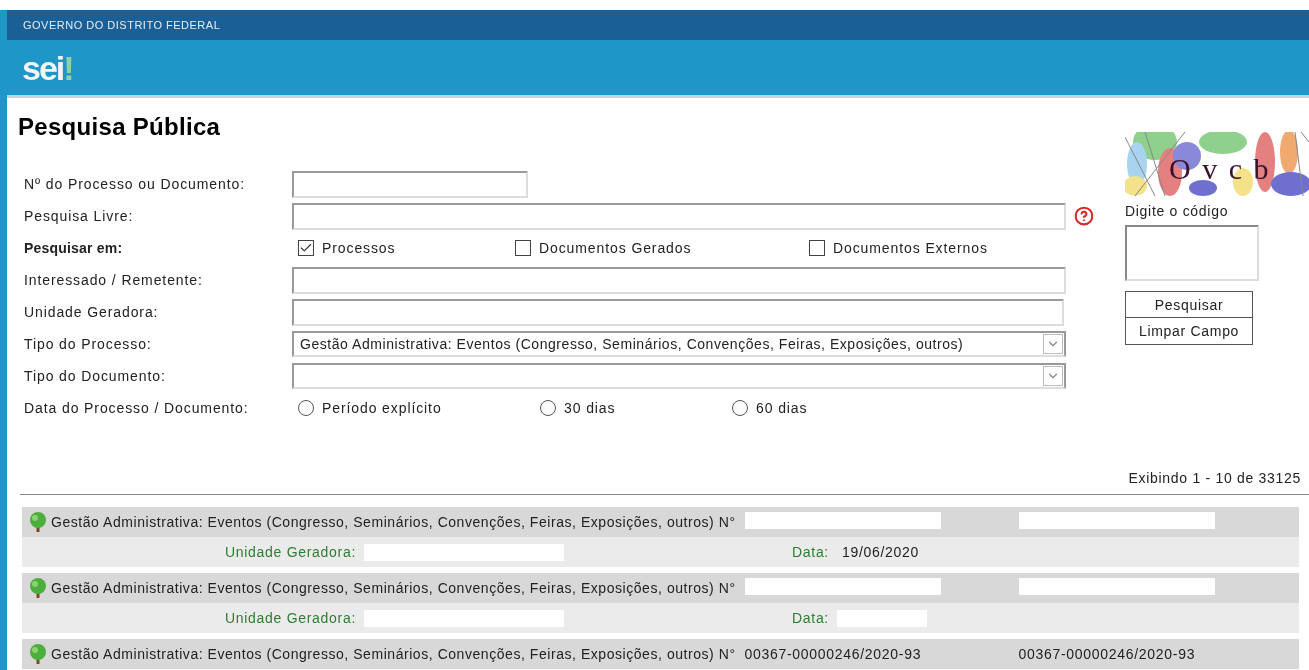  I want to click on date-value: 19/06/2020, so click(880, 552).